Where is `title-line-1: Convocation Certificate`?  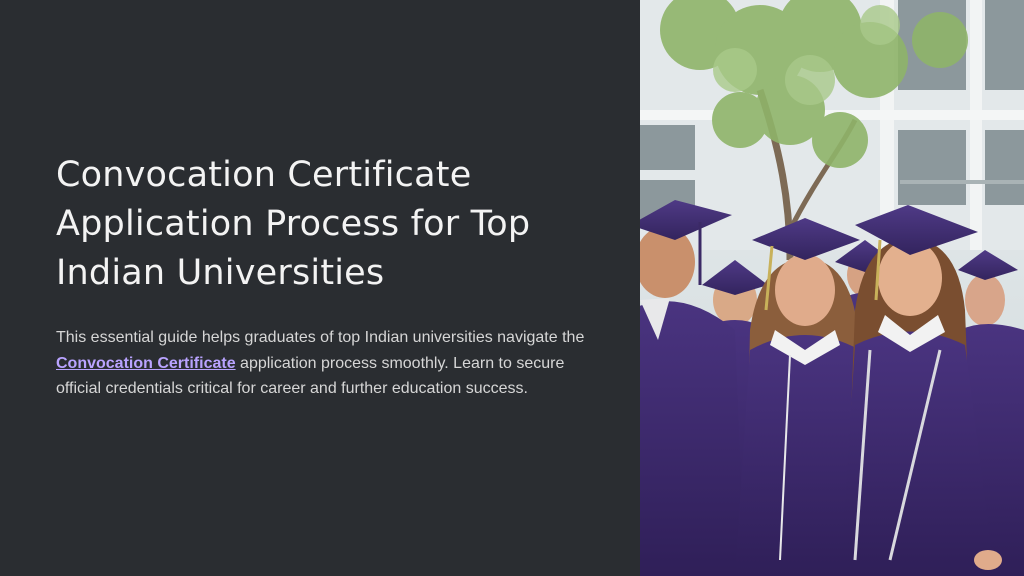 title-line-1: Convocation Certificate is located at coordinates (264, 175).